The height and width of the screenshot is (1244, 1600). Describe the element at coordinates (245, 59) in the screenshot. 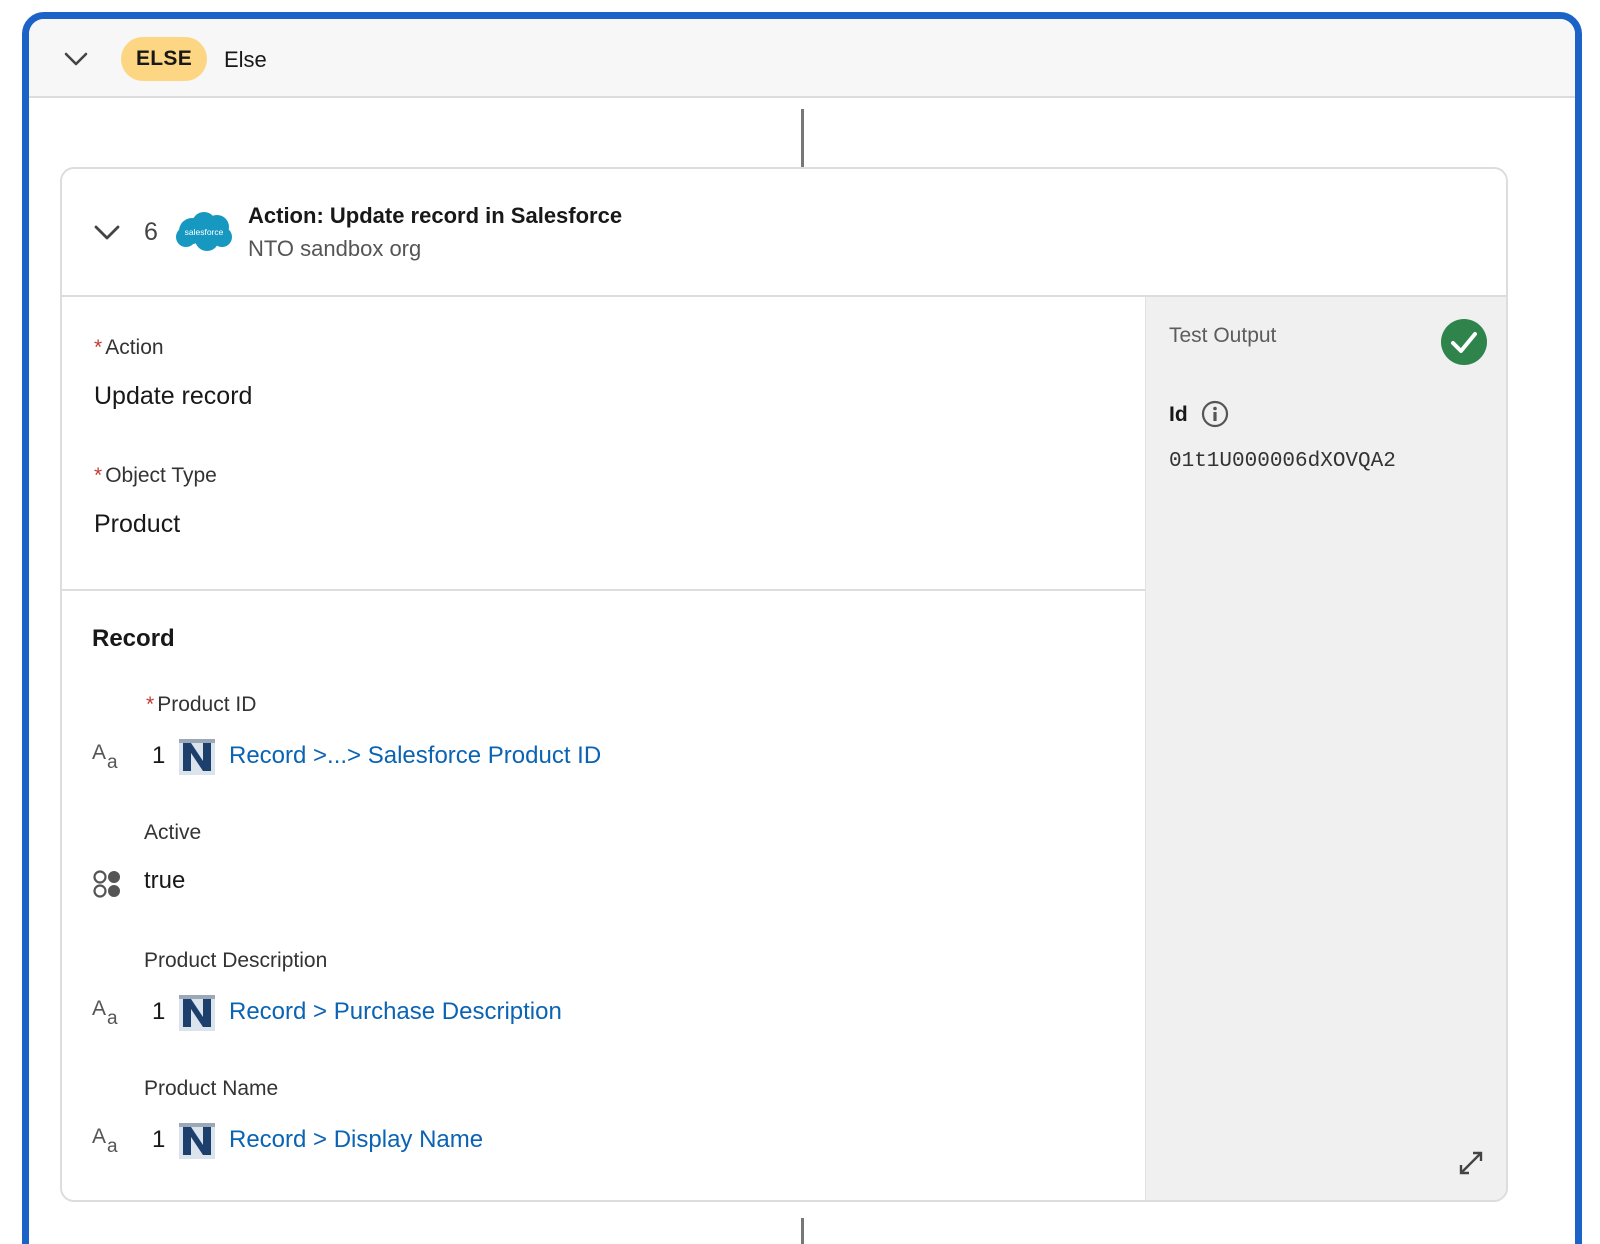

I see `else-label: Else` at that location.